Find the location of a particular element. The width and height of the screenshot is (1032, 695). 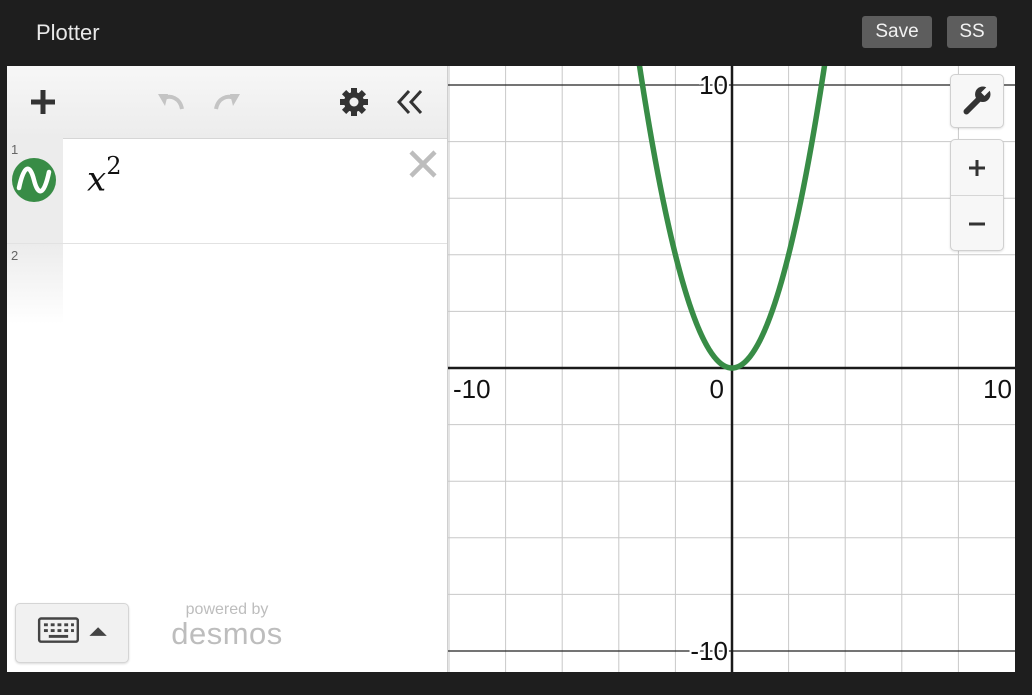

zoom-out-button is located at coordinates (977, 223).